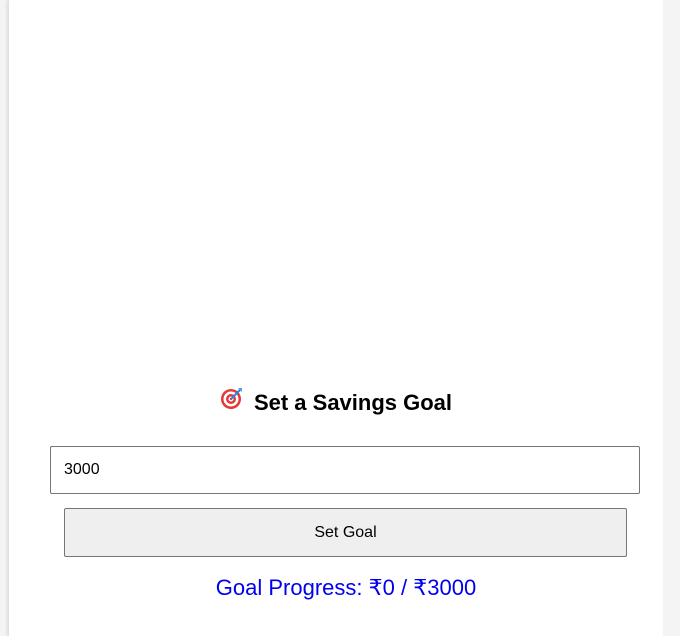  I want to click on goal-progress-text: Goal Progress: ₹0 / ₹3000, so click(344, 588).